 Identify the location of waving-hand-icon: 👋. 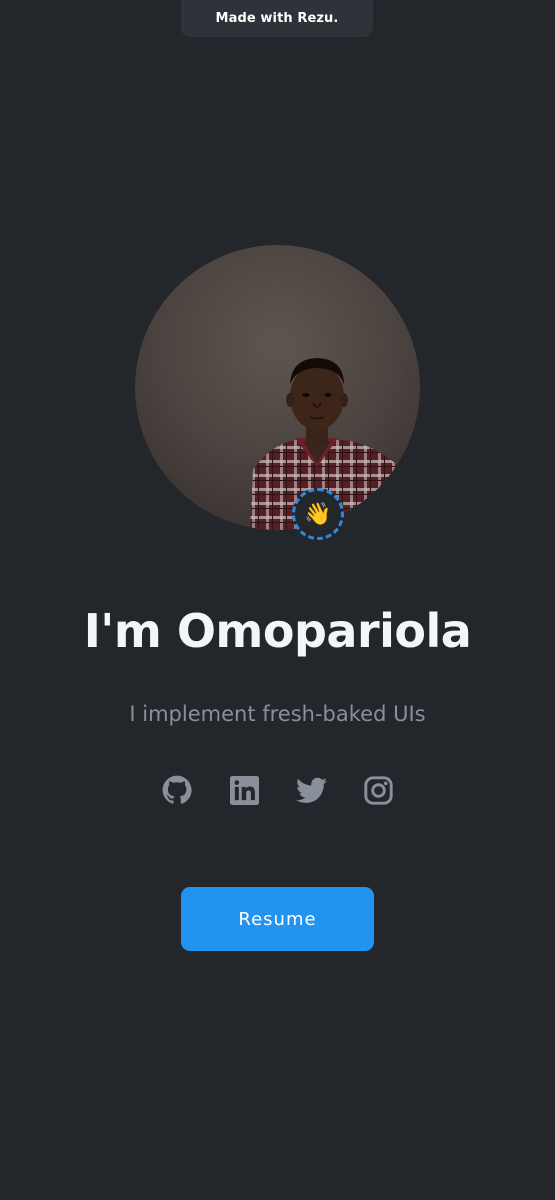
(318, 514).